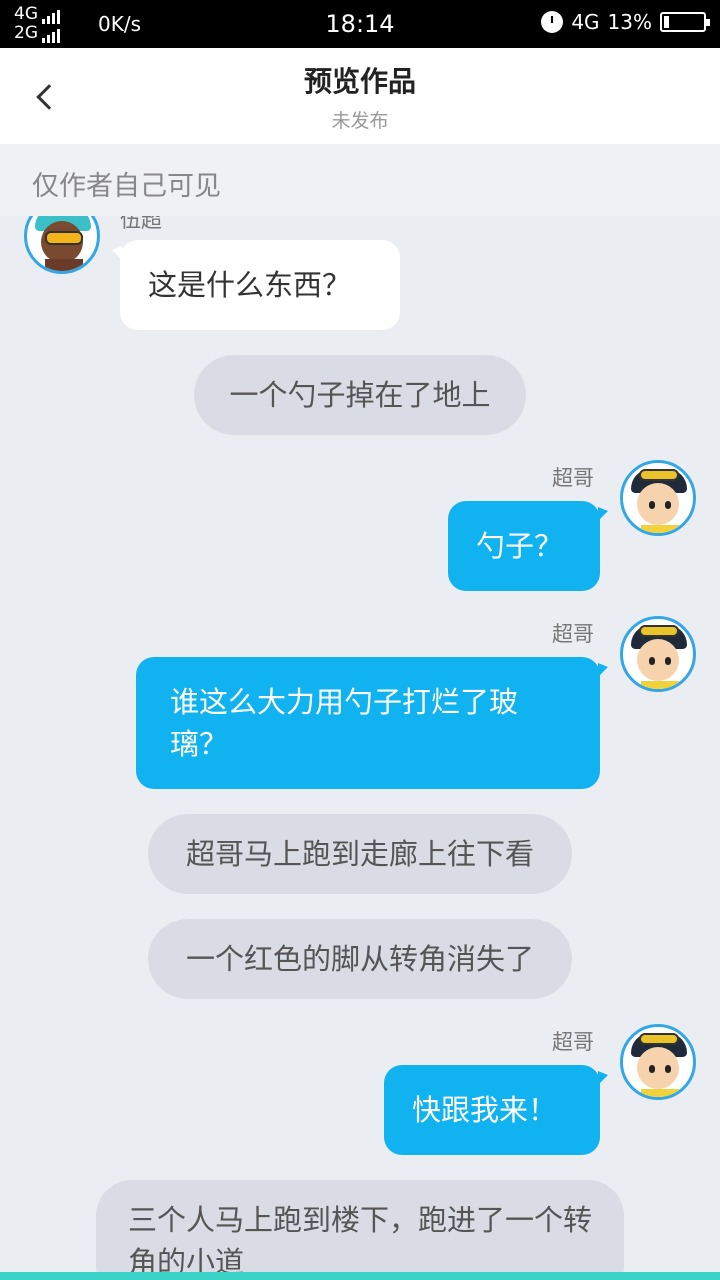 The image size is (720, 1280). What do you see at coordinates (360, 180) in the screenshot?
I see `visibility-notice: 仅作者自己可见` at bounding box center [360, 180].